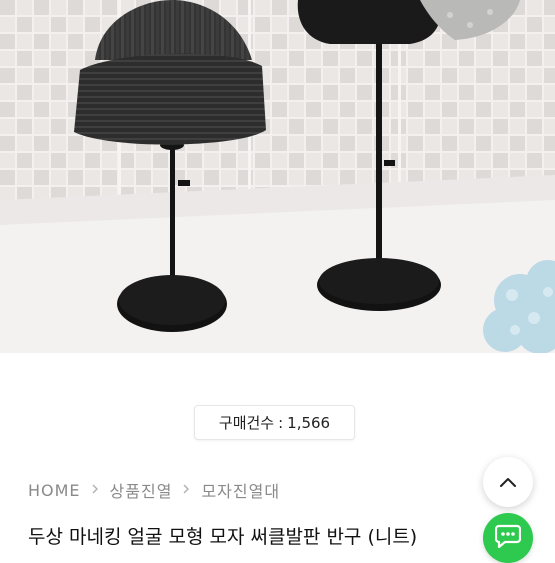  What do you see at coordinates (54, 490) in the screenshot?
I see `breadcrumb-home: HOME` at bounding box center [54, 490].